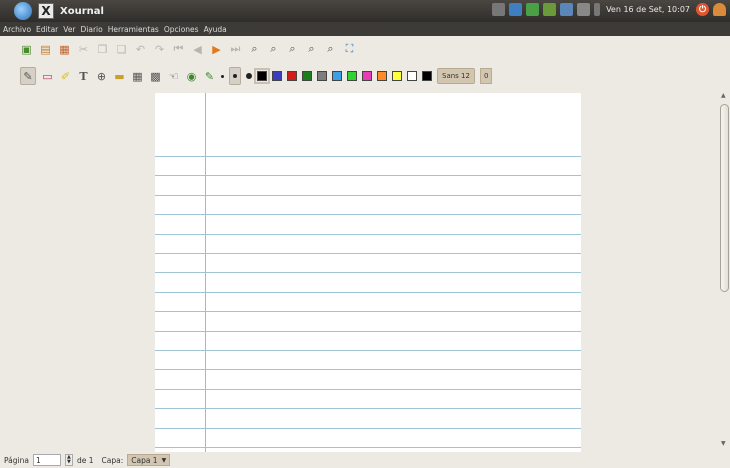 Image resolution: width=730 pixels, height=468 pixels. What do you see at coordinates (181, 29) in the screenshot?
I see `menu-opciones: Opciones` at bounding box center [181, 29].